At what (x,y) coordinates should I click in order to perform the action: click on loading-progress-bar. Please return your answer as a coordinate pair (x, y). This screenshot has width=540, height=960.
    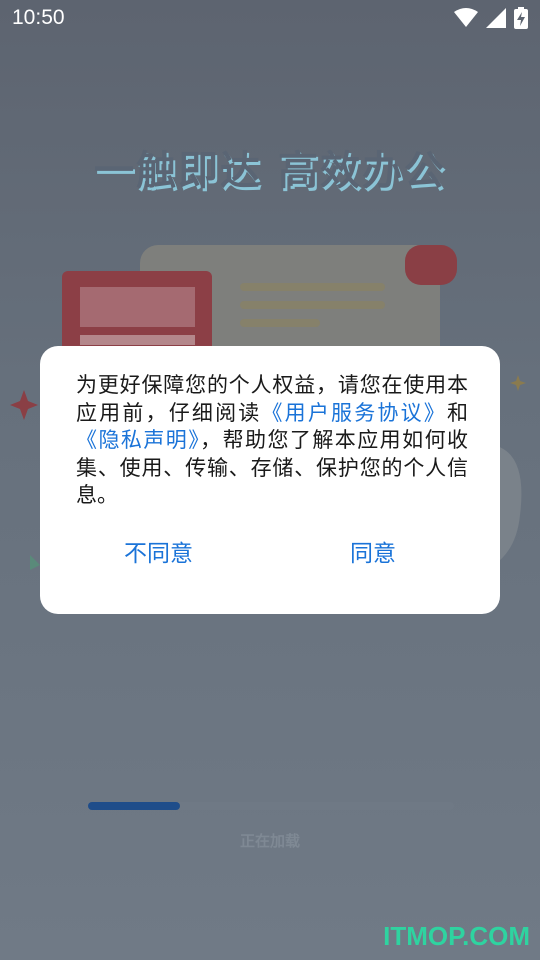
    Looking at the image, I should click on (271, 806).